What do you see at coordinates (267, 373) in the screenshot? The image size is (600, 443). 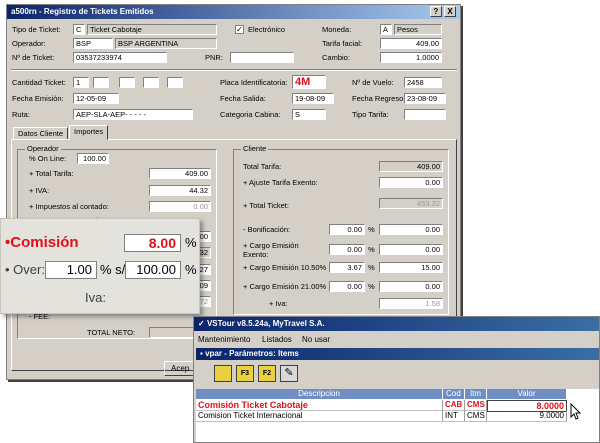 I see `toolbar-f2-icon: F2` at bounding box center [267, 373].